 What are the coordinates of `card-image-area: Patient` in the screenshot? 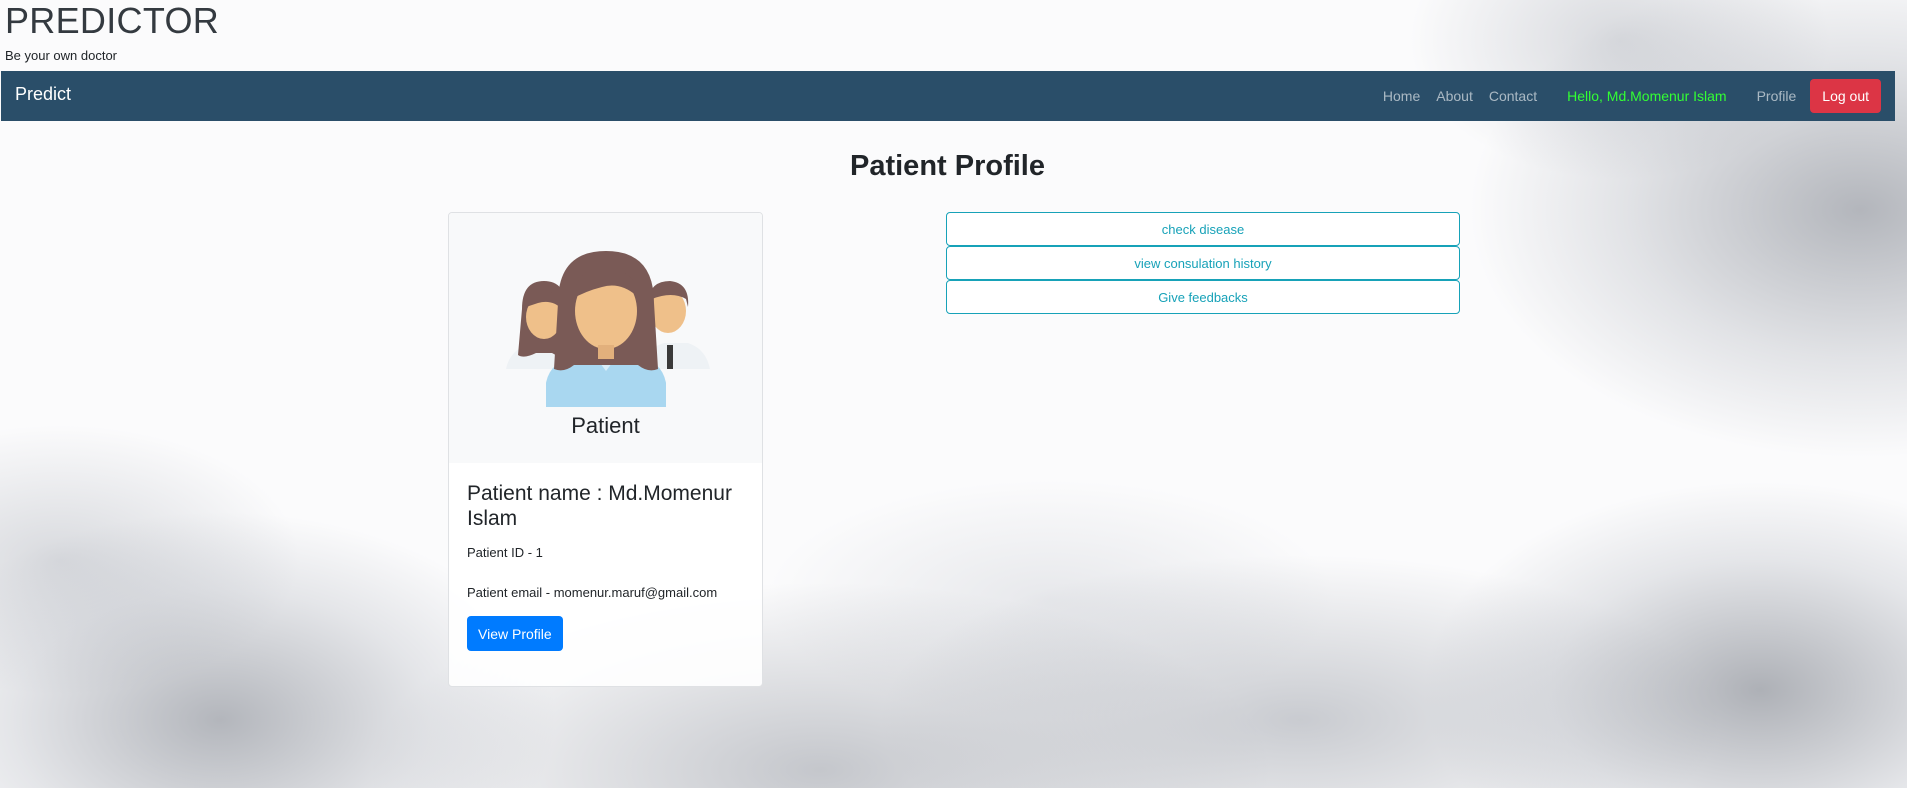 It's located at (605, 338).